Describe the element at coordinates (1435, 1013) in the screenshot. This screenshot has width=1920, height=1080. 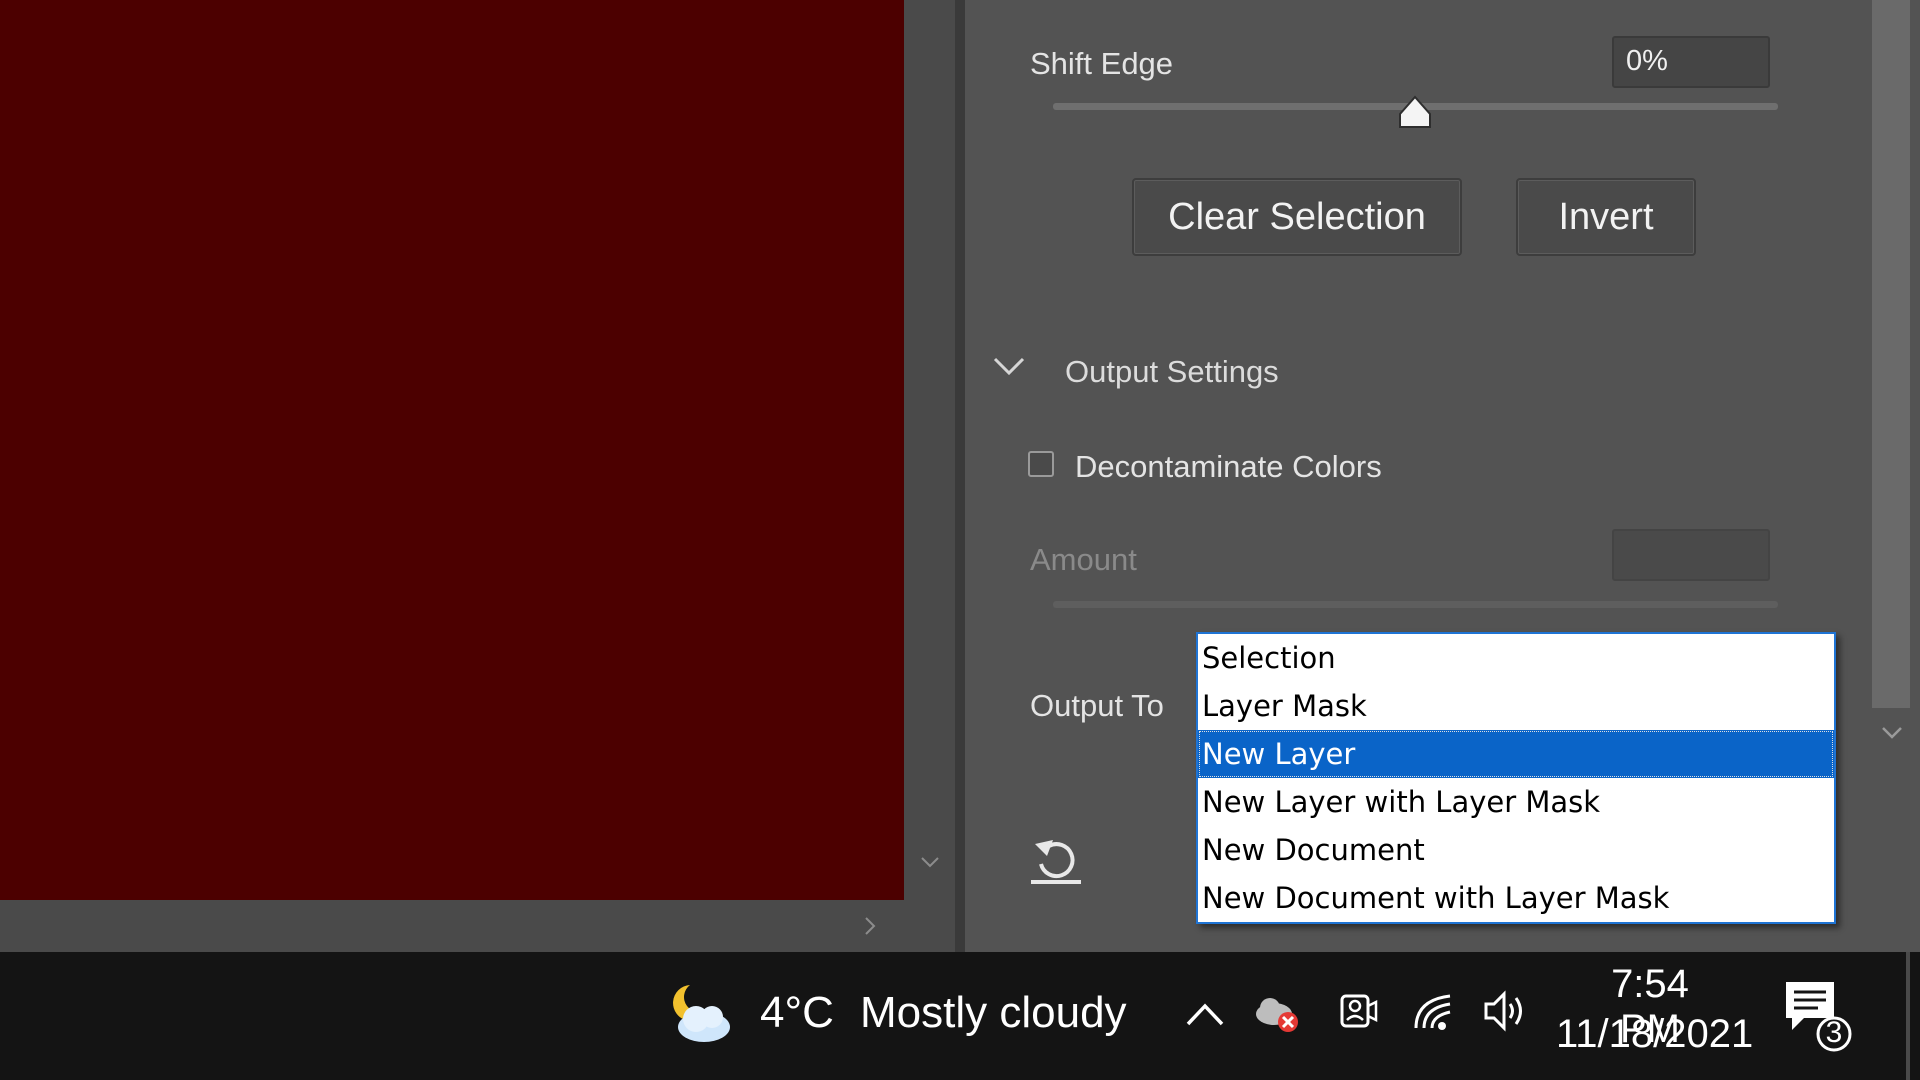
I see `wifi-icon` at that location.